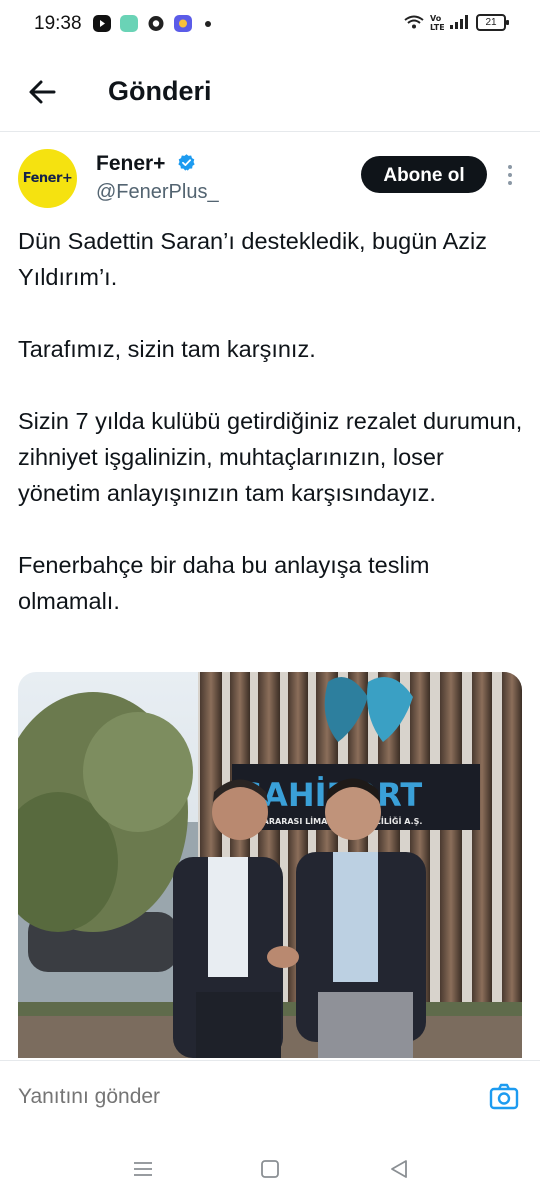 The image size is (540, 1200). I want to click on chrome-icon, so click(156, 23).